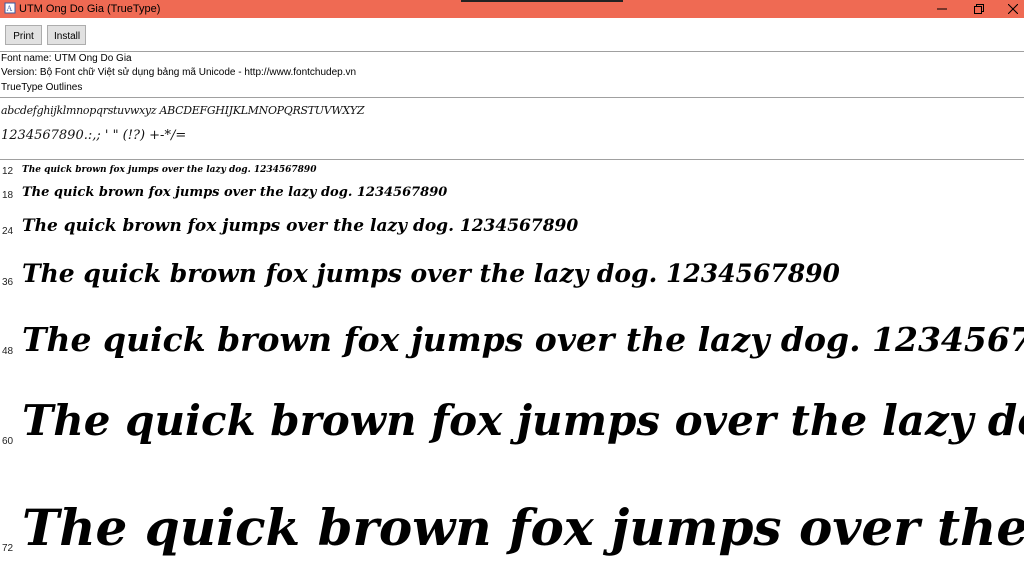  Describe the element at coordinates (8, 351) in the screenshot. I see `sample-size-label: 48` at that location.